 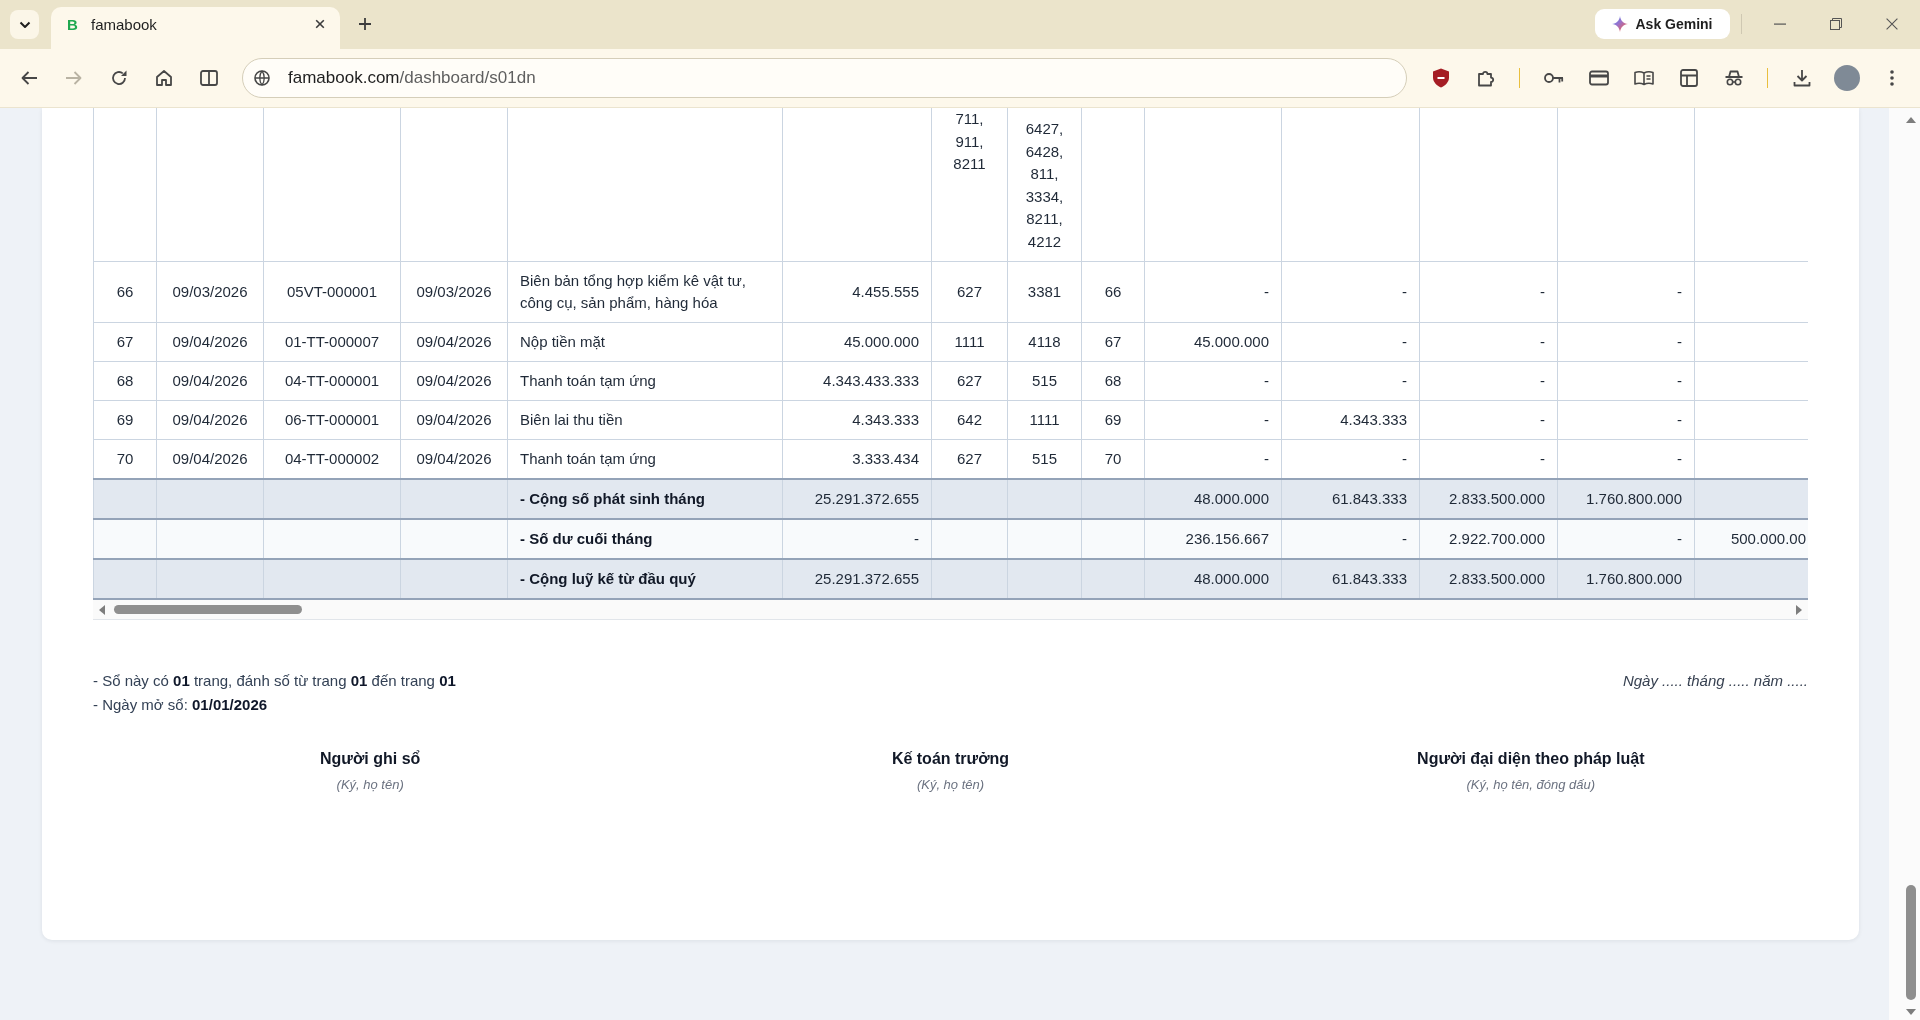 I want to click on book-icon, so click(x=1643, y=78).